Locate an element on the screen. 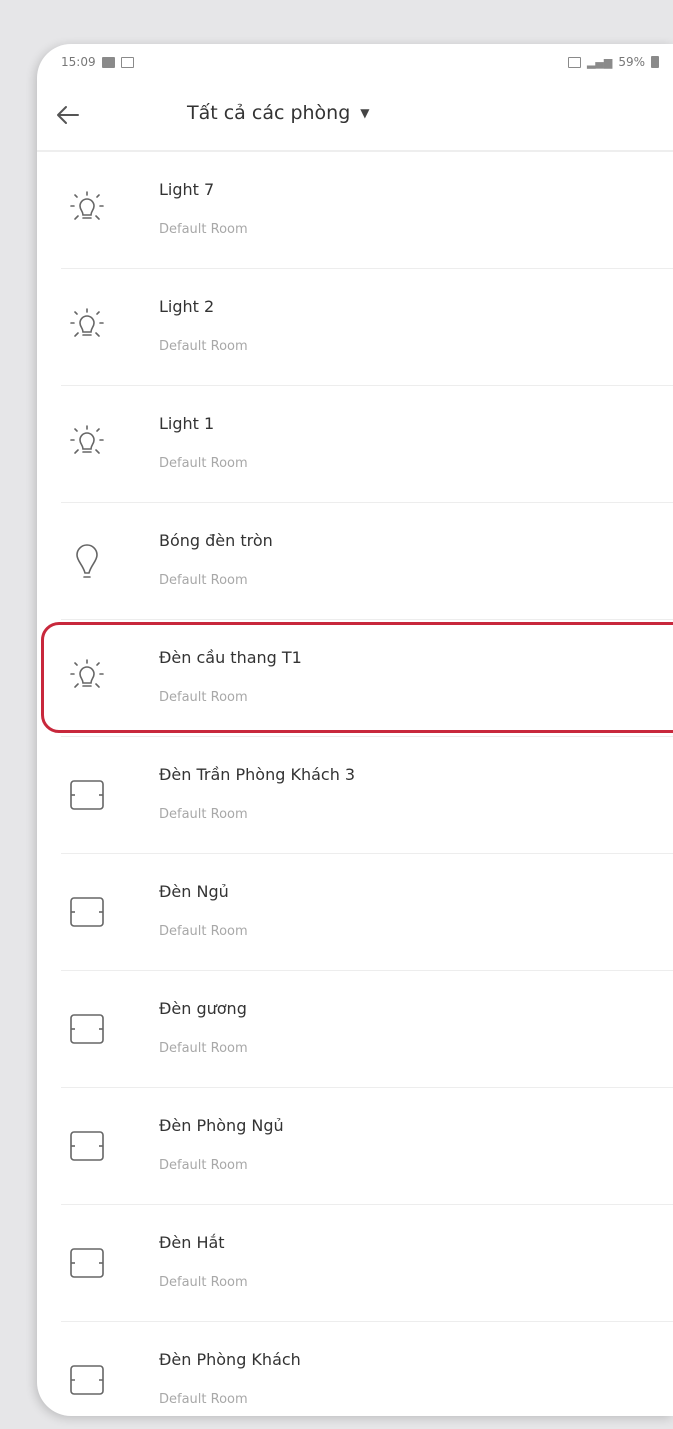 This screenshot has height=1429, width=673. device-list-item: Đèn Trần Phòng Khách 3 Default Room is located at coordinates (355, 795).